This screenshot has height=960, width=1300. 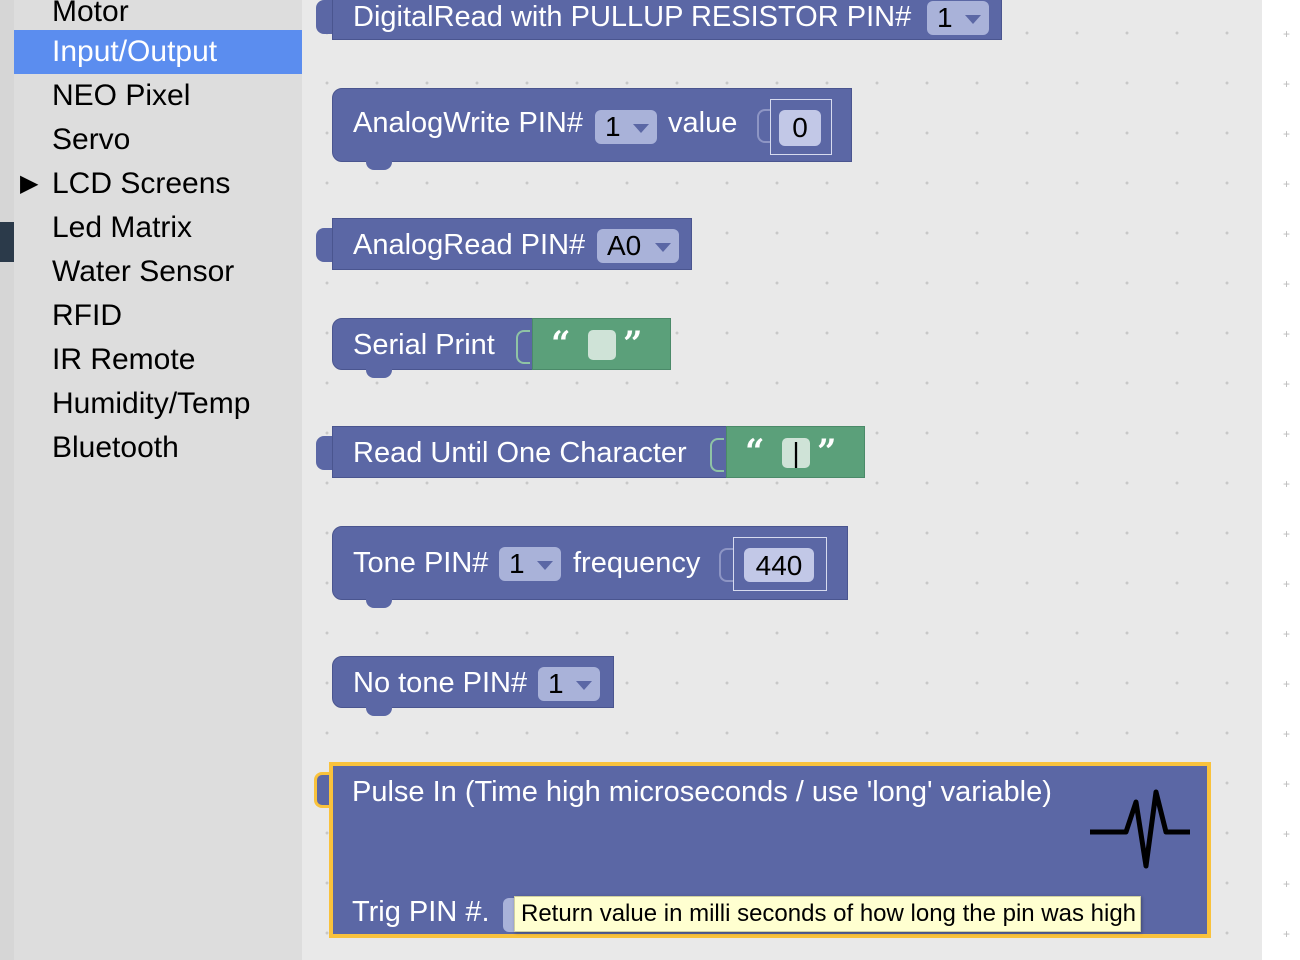 I want to click on pin-dropdown: A0, so click(x=638, y=246).